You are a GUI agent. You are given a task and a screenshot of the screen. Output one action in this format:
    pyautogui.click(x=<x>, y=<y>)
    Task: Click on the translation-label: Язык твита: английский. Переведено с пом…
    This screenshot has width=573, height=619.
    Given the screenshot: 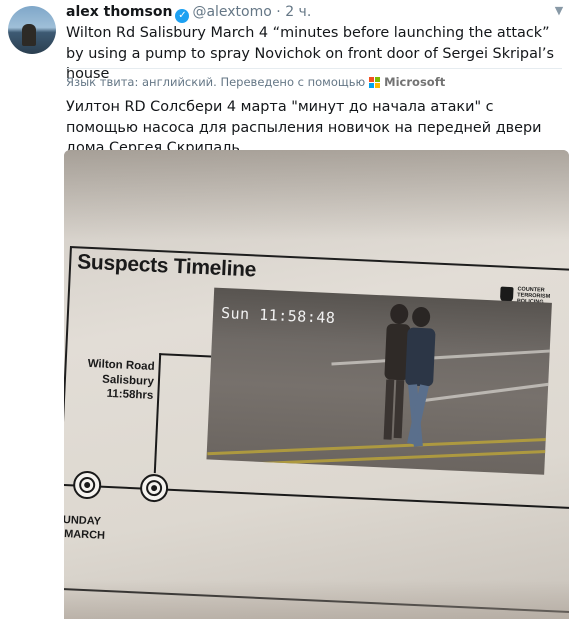 What is the action you would take?
    pyautogui.click(x=216, y=82)
    